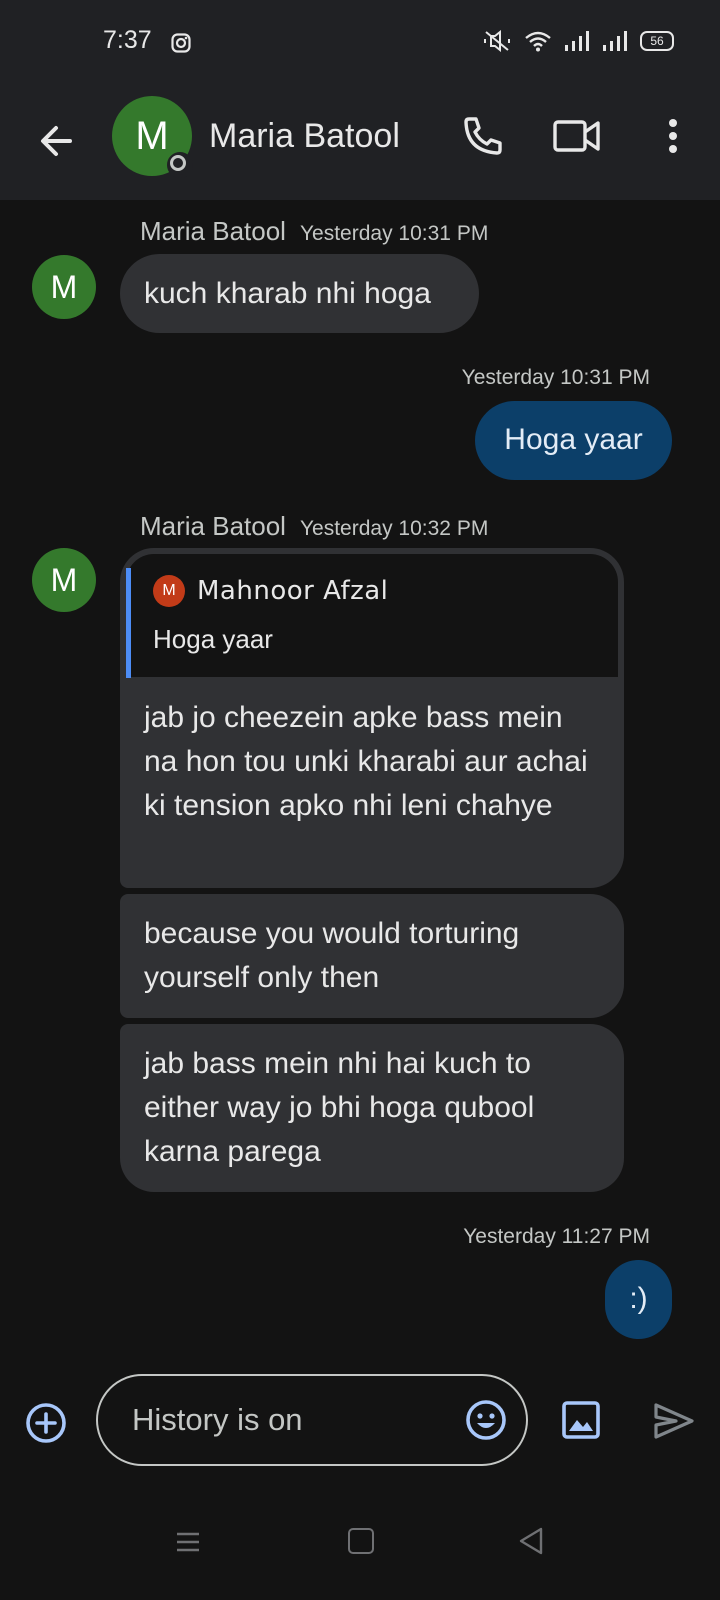 This screenshot has height=1600, width=720. Describe the element at coordinates (169, 591) in the screenshot. I see `quoted-sender-avatar: M` at that location.